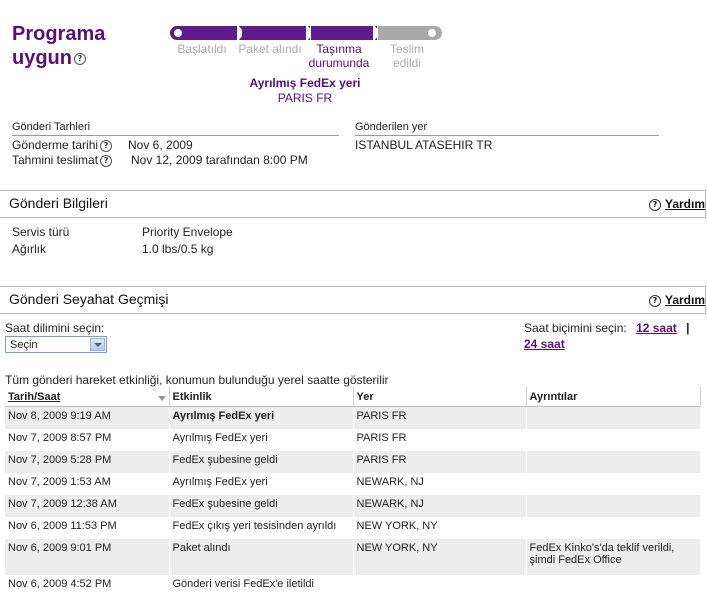 The width and height of the screenshot is (707, 600). I want to click on status-title: Programa uygun?, so click(58, 46).